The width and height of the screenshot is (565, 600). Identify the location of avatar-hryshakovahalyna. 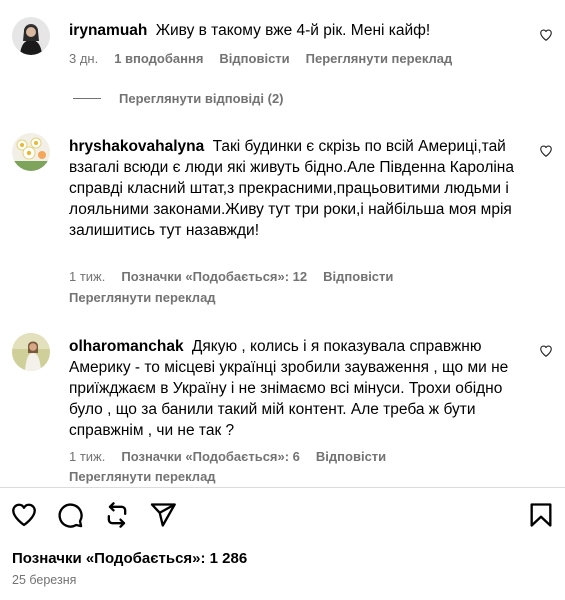
(31, 152).